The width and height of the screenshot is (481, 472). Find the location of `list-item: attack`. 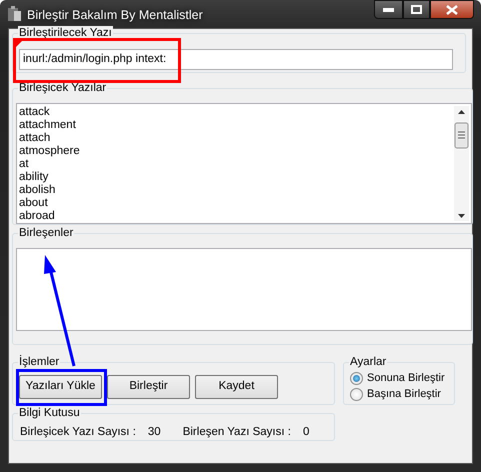

list-item: attack is located at coordinates (236, 112).